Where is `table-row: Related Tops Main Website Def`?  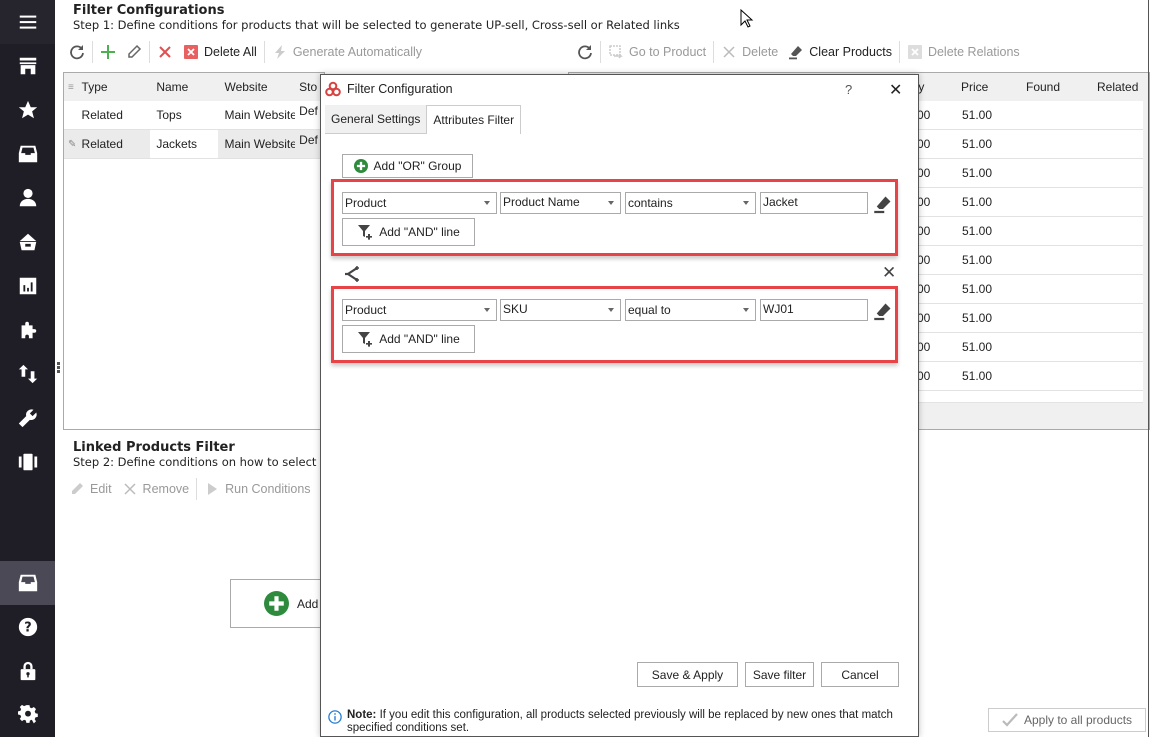
table-row: Related Tops Main Website Def is located at coordinates (194, 115).